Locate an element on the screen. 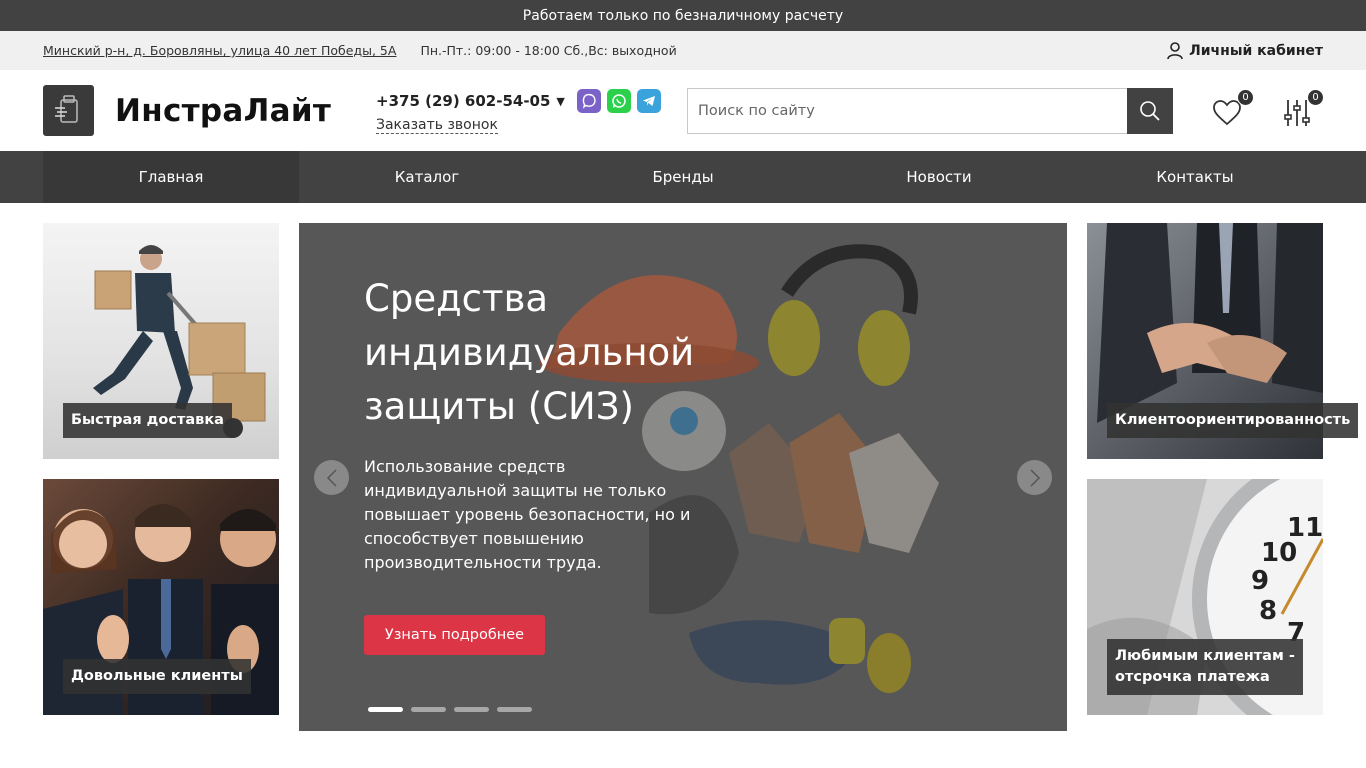 Image resolution: width=1366 pixels, height=768 pixels. compare-sliders-icon is located at coordinates (1297, 113).